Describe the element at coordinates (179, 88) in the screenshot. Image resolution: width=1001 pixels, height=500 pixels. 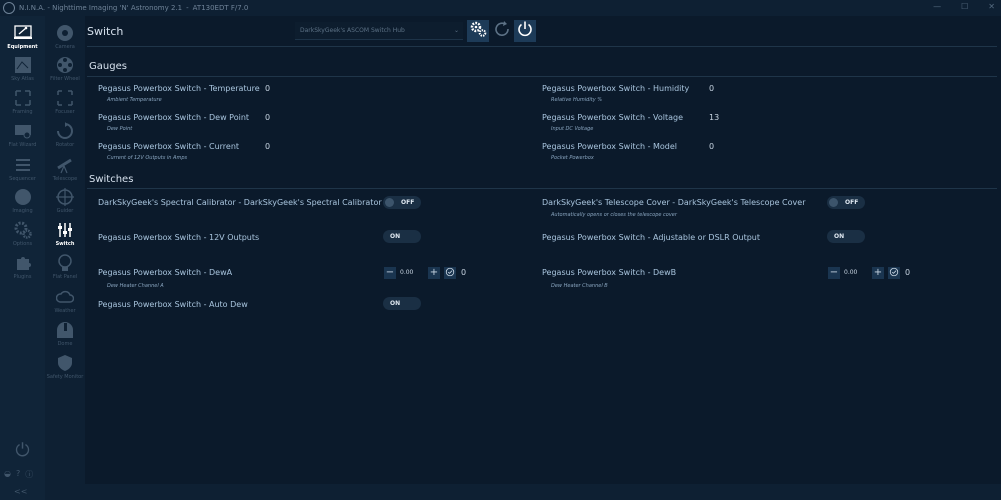
I see `gauge-name: Pegasus Powerbox Switch - Temperature` at that location.